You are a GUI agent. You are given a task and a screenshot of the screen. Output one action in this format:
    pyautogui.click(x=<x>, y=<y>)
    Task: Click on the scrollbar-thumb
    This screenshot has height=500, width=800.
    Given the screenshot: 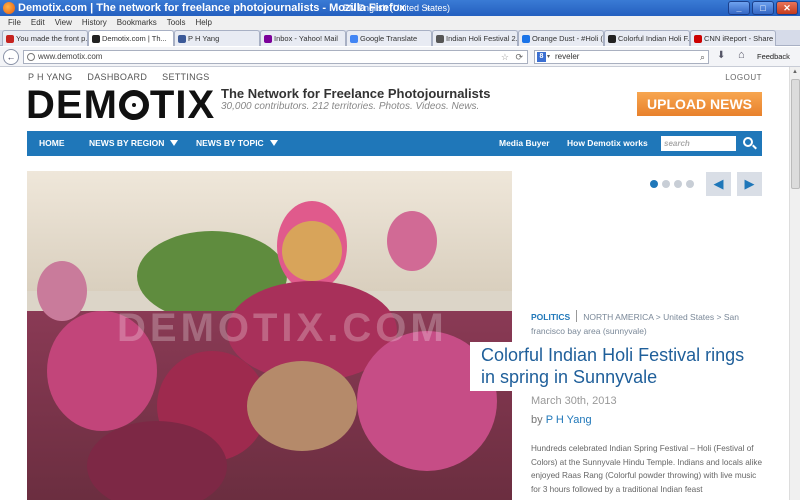 What is the action you would take?
    pyautogui.click(x=795, y=134)
    